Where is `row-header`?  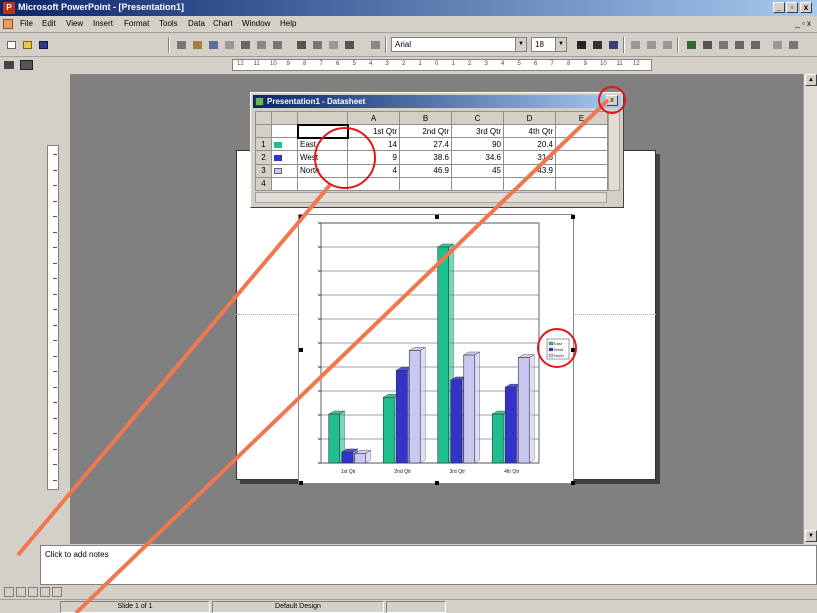
row-header is located at coordinates (263, 131).